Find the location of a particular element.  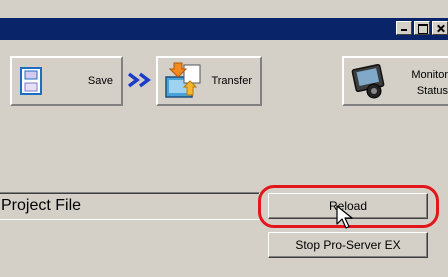

monitor-label-line2: Status is located at coordinates (432, 91).